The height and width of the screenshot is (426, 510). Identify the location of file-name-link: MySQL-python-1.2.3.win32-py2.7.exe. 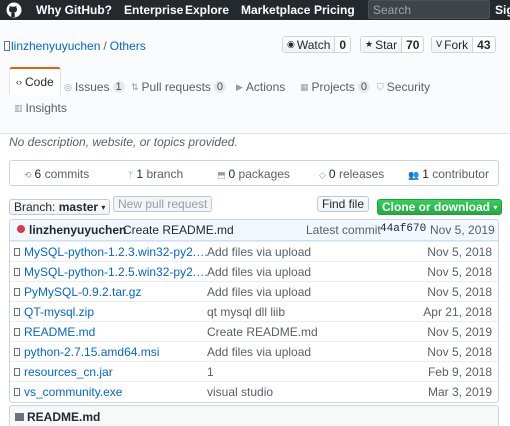
(118, 252).